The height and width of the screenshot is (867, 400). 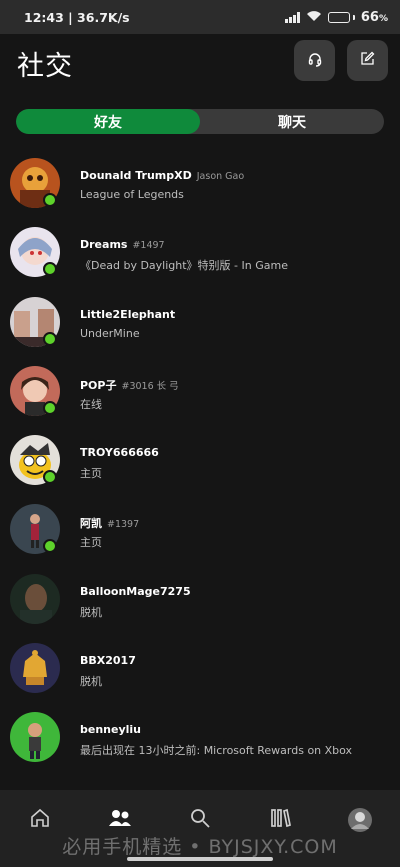 I want to click on tab-chat: 聊天, so click(x=292, y=121).